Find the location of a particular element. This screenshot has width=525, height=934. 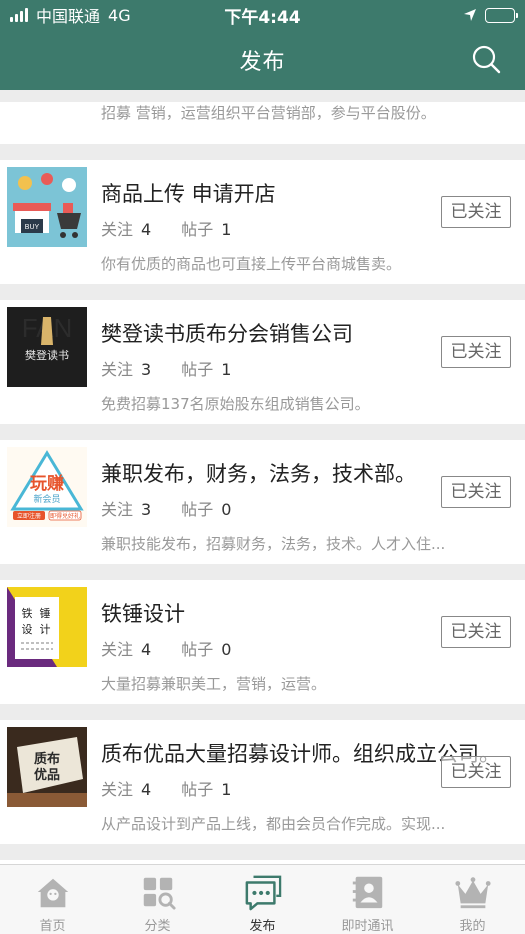

home-icon is located at coordinates (52, 893).